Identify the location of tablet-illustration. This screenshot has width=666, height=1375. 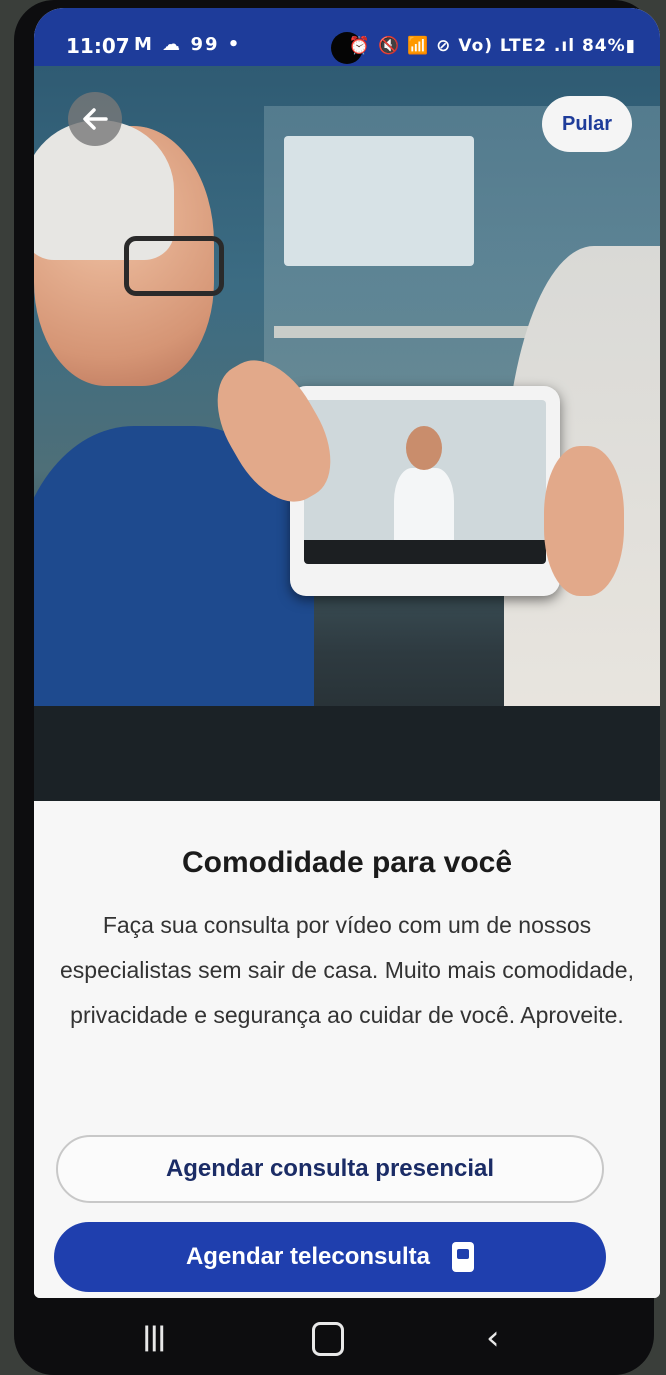
(425, 491).